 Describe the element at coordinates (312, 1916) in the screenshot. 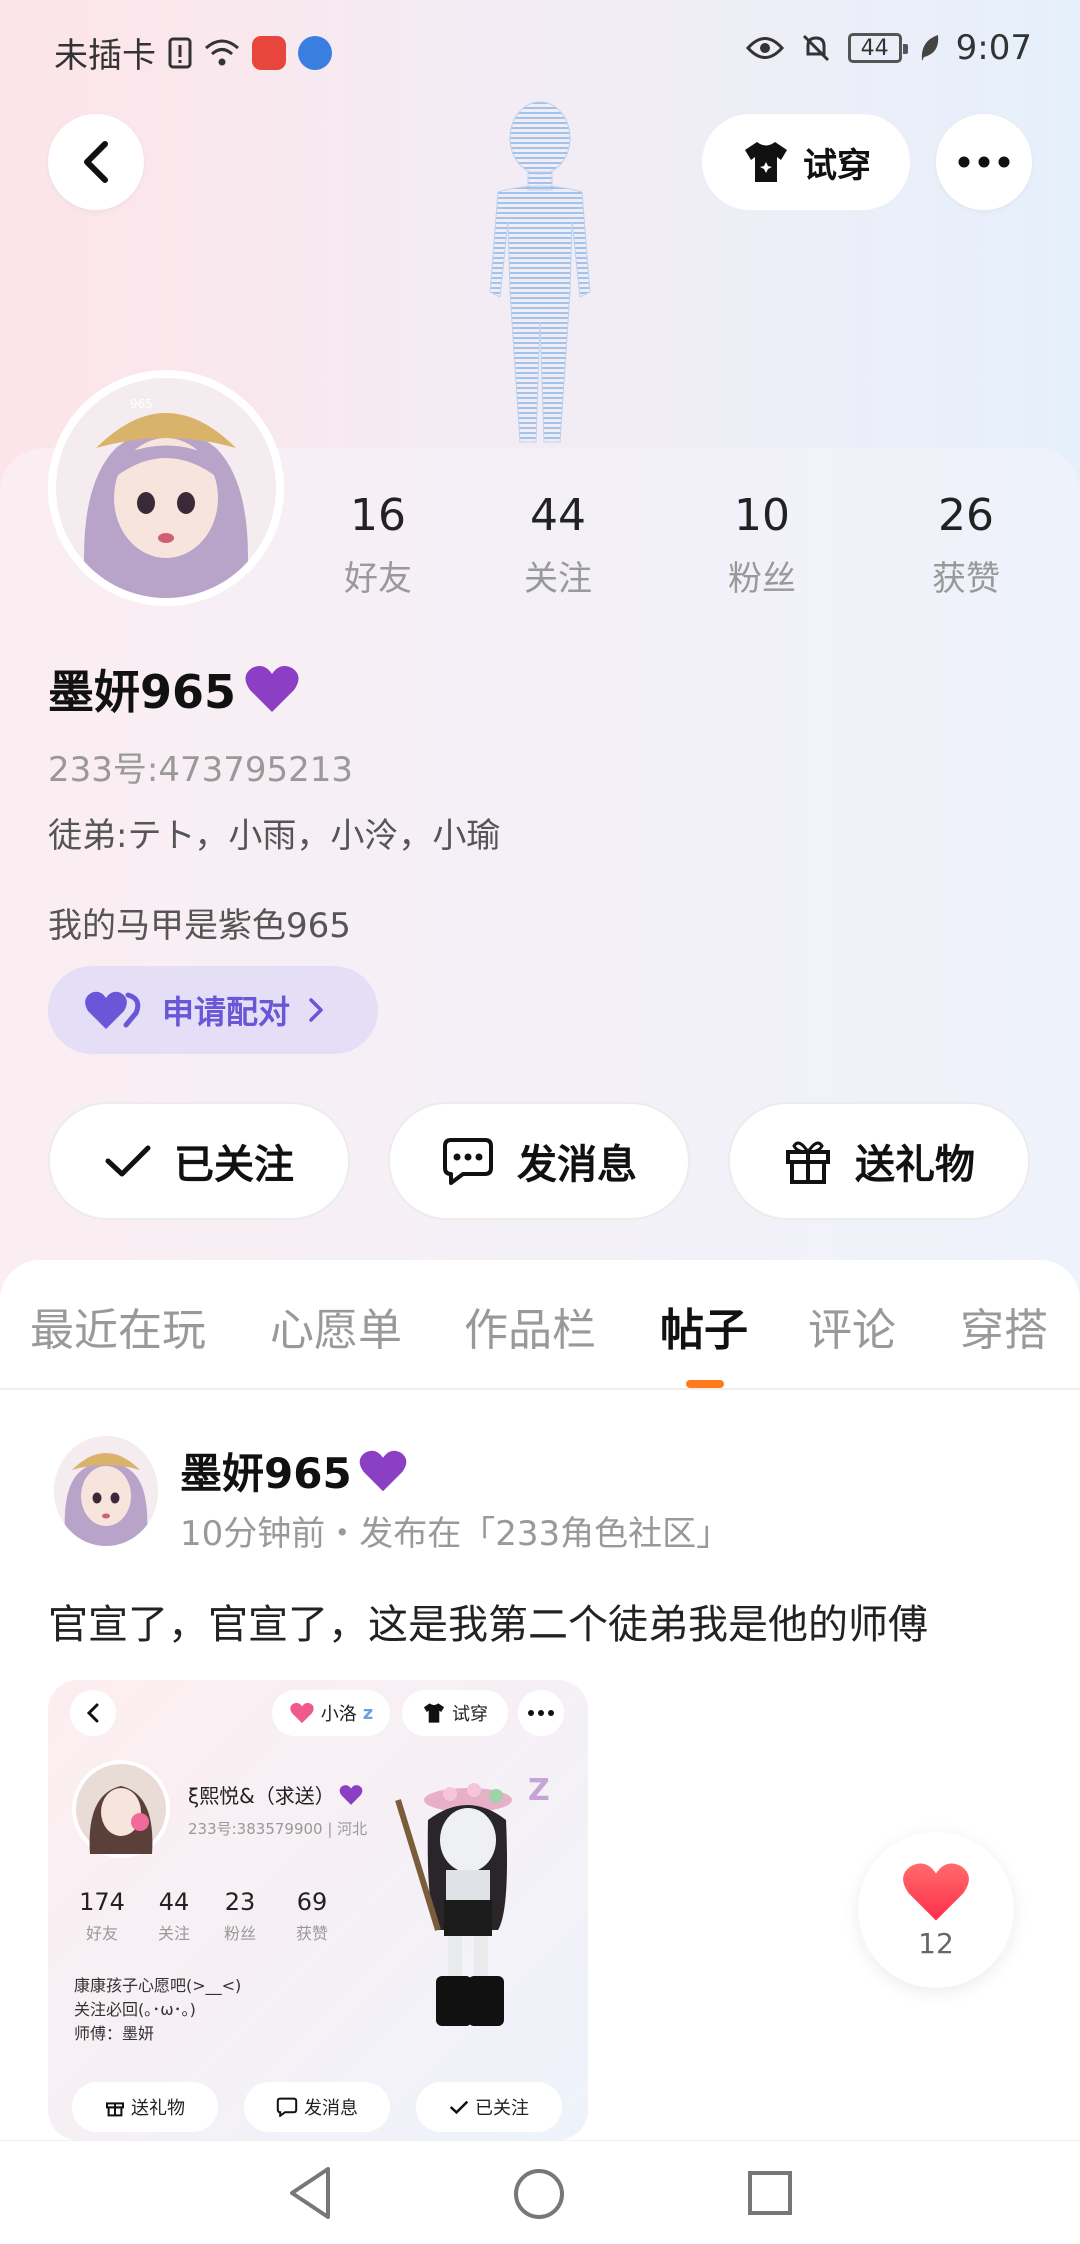

I see `image-stat-likes: 69 获赞` at that location.